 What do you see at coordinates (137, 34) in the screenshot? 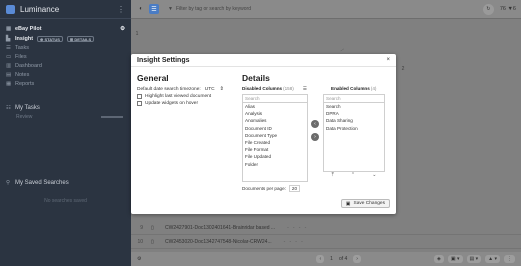
I see `row-number: 1` at bounding box center [137, 34].